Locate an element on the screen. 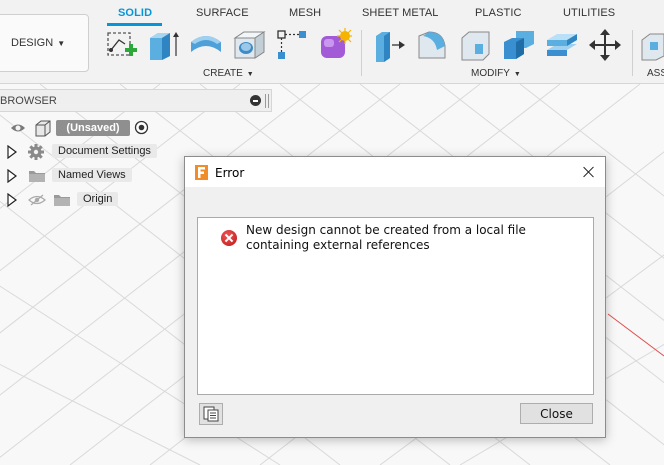 This screenshot has width=664, height=465. fusion-app-icon is located at coordinates (201, 172).